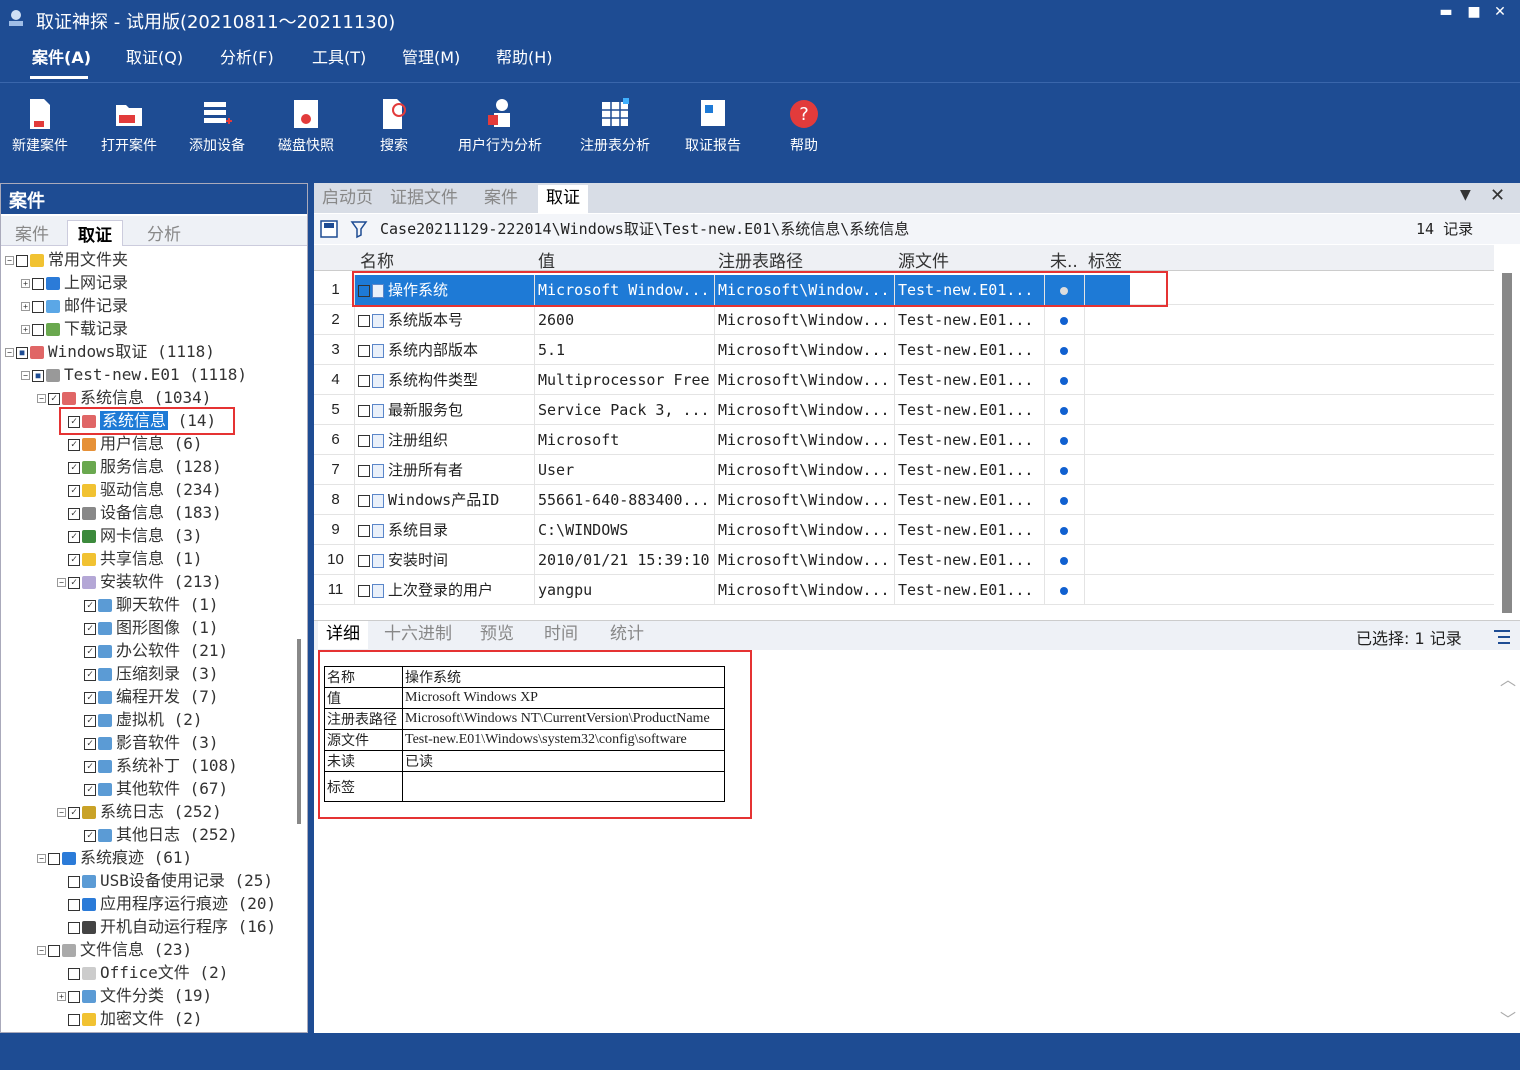 This screenshot has width=1520, height=1070. What do you see at coordinates (1446, 14) in the screenshot?
I see `minimize-button: ▬` at bounding box center [1446, 14].